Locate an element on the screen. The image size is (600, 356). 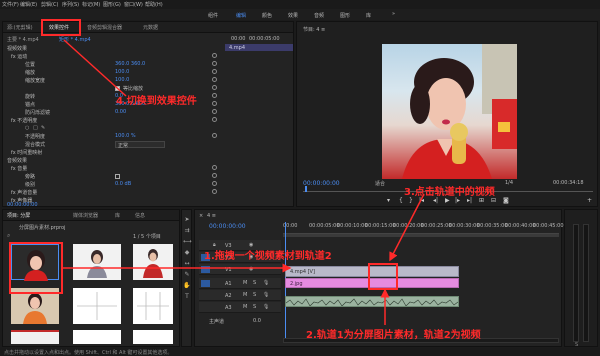
track-v1: V1 ◉ is located at coordinates (240, 269).